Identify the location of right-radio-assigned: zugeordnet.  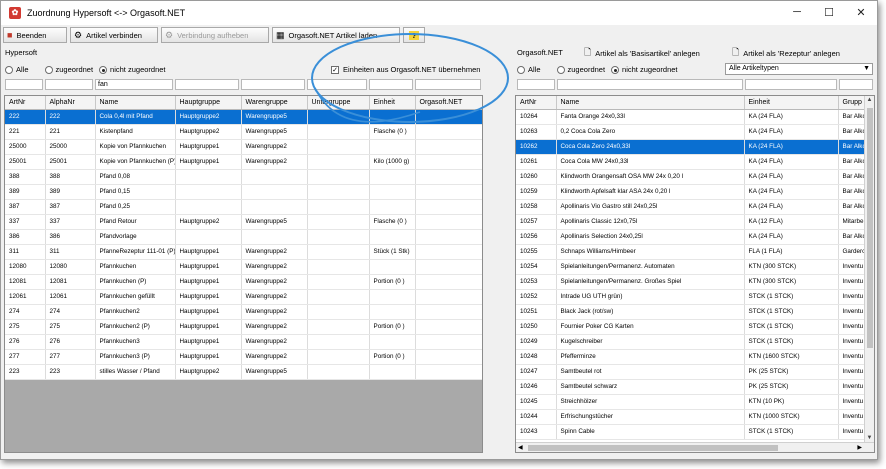
(580, 69).